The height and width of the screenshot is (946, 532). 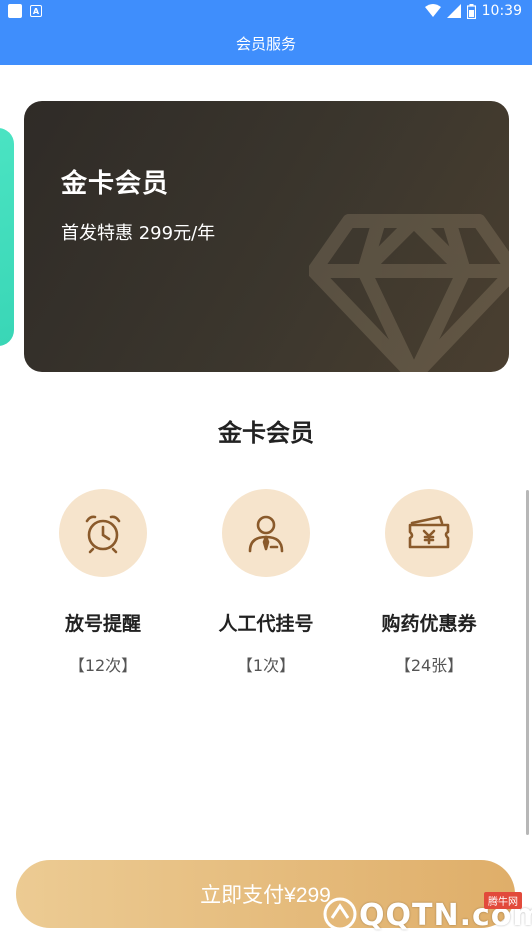 I want to click on card-title: 金卡会员, so click(x=115, y=184).